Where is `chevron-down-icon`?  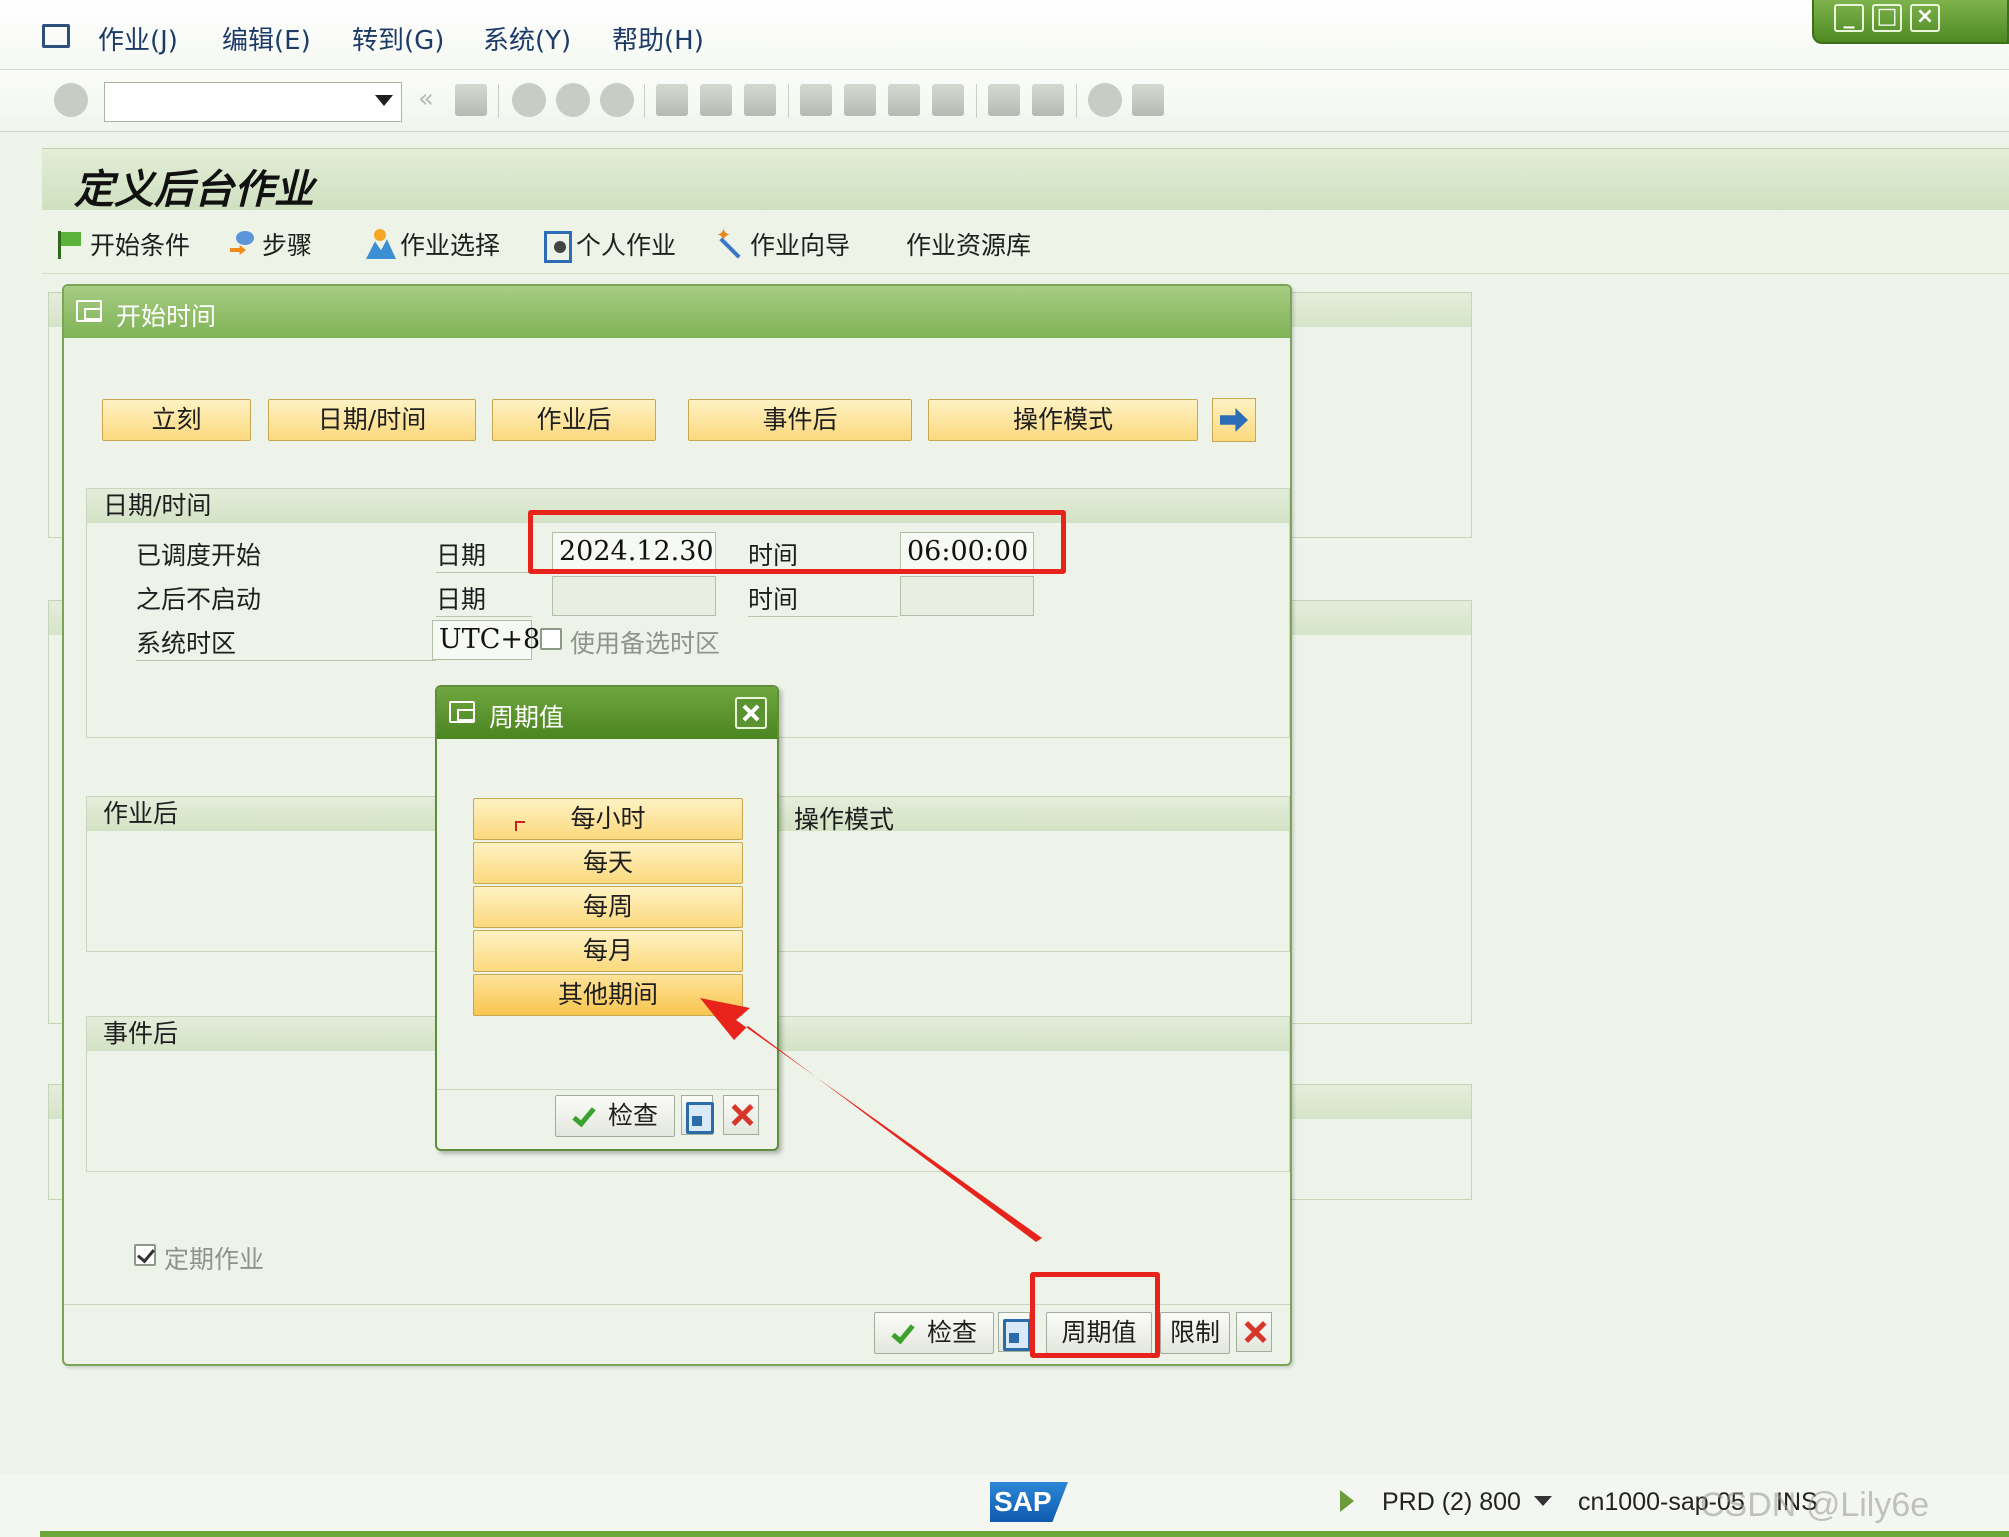
chevron-down-icon is located at coordinates (1543, 1501).